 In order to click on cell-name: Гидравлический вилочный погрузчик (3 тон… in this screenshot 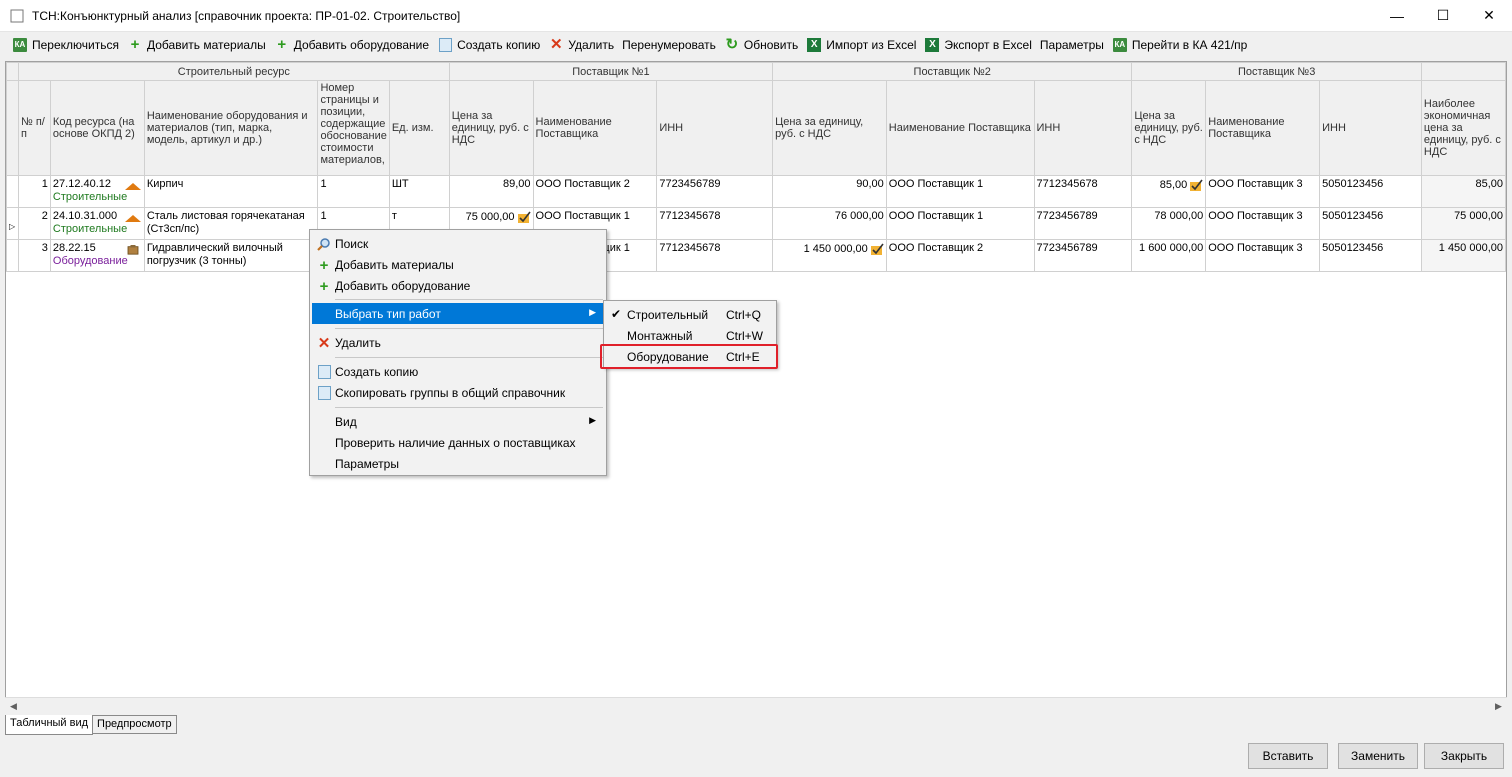, I will do `click(231, 255)`.